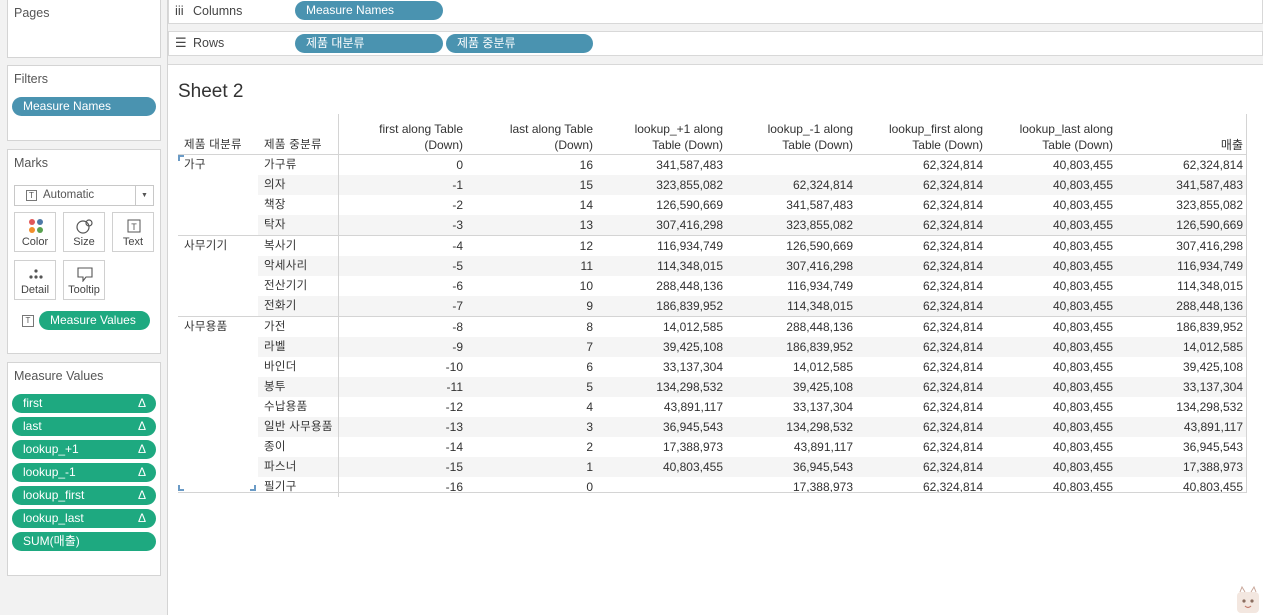  What do you see at coordinates (369, 10) in the screenshot?
I see `columns-pill-measure-names: Measure Names` at bounding box center [369, 10].